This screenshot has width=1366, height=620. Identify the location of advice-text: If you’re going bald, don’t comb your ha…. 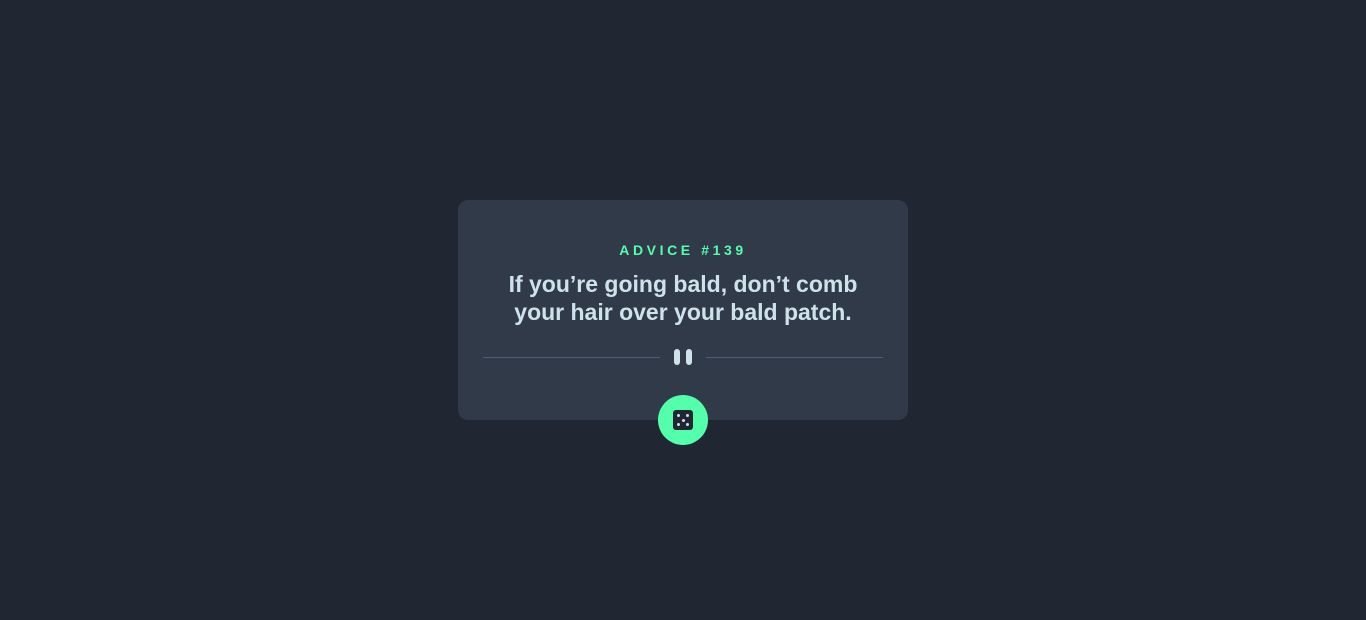
(683, 298).